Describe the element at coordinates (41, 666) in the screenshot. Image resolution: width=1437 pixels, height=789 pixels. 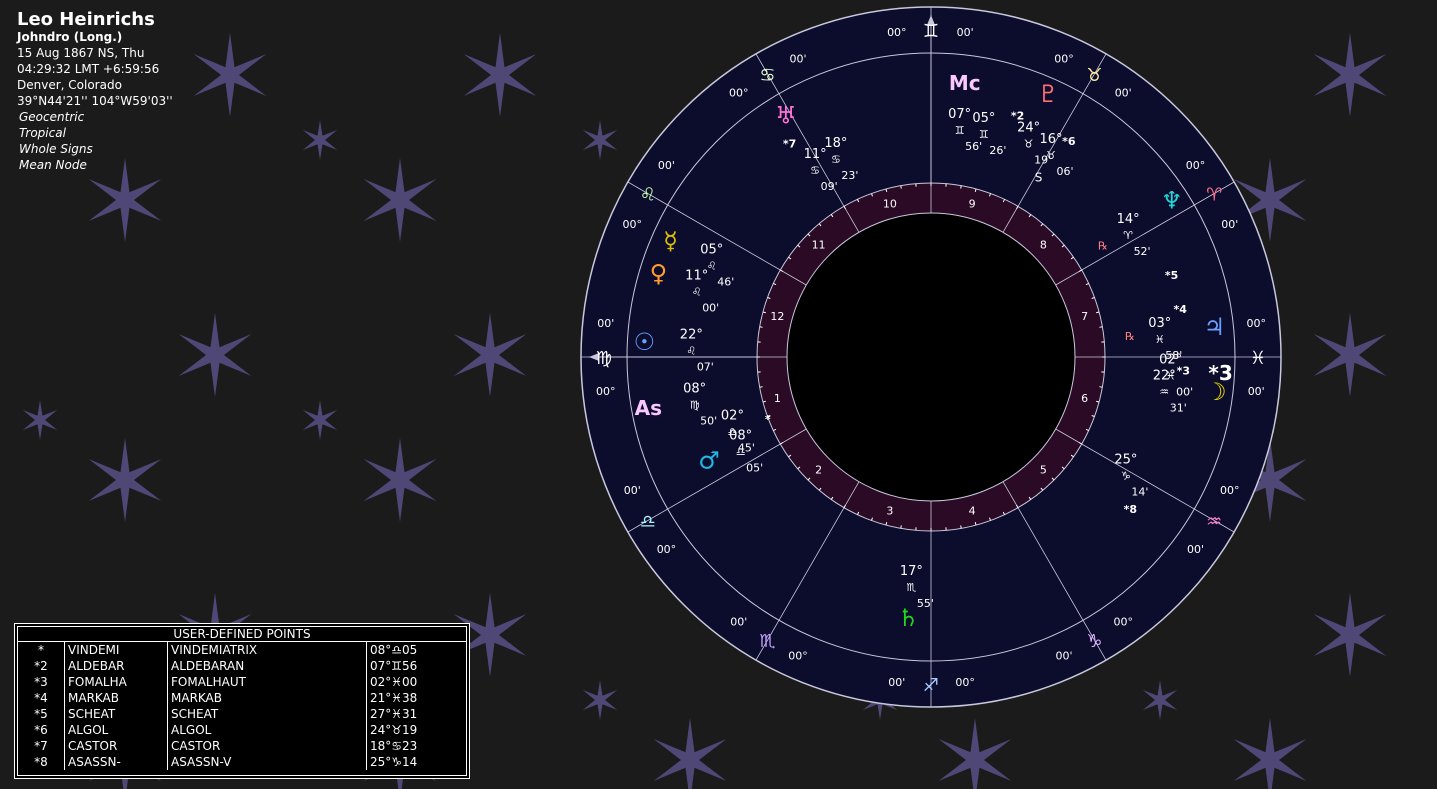
I see `star-mark: *2` at that location.